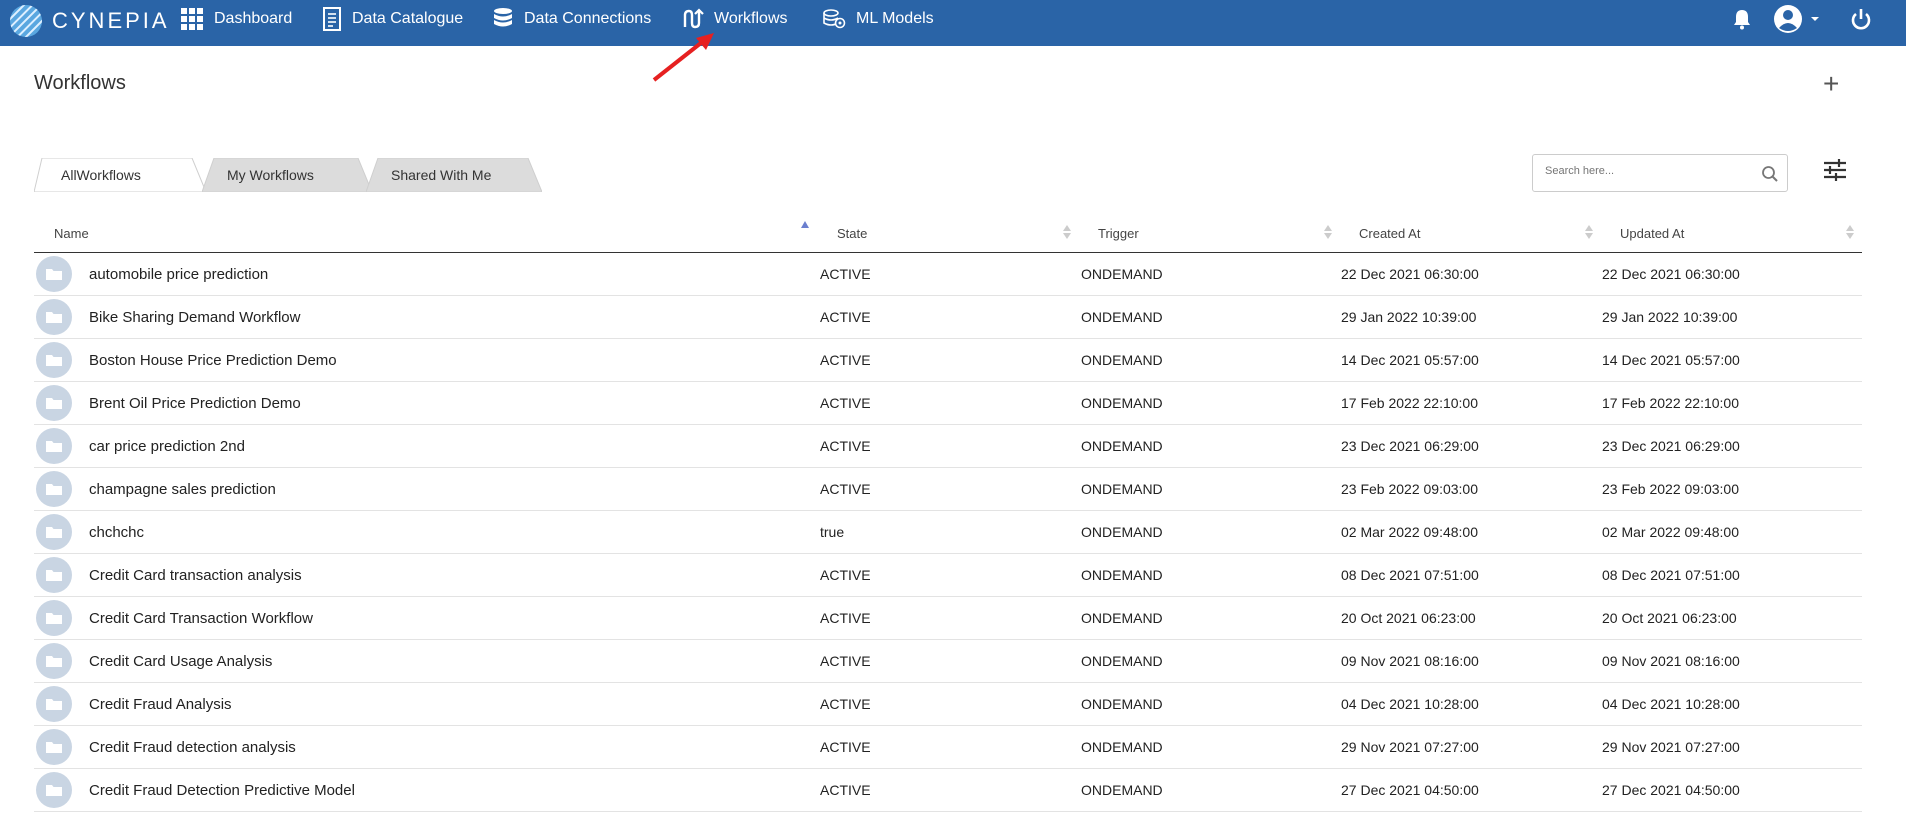 Image resolution: width=1906 pixels, height=816 pixels. Describe the element at coordinates (1671, 403) in the screenshot. I see `workflow-updated-at: 17 Feb 2022 22:10:00` at that location.